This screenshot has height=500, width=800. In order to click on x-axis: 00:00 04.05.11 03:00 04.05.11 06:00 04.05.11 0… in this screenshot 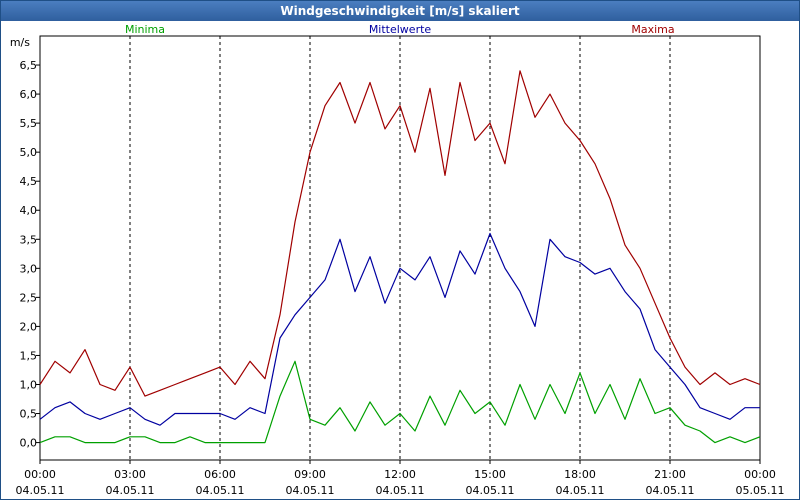, I will do `click(400, 478)`.